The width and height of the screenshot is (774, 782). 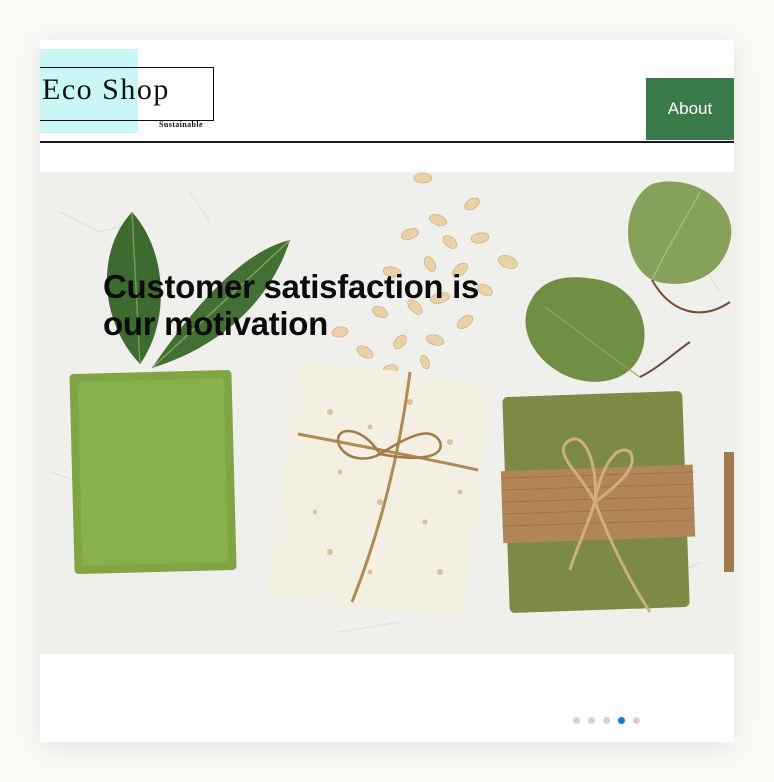 I want to click on logo: Eco Shop Sustainable, so click(x=130, y=91).